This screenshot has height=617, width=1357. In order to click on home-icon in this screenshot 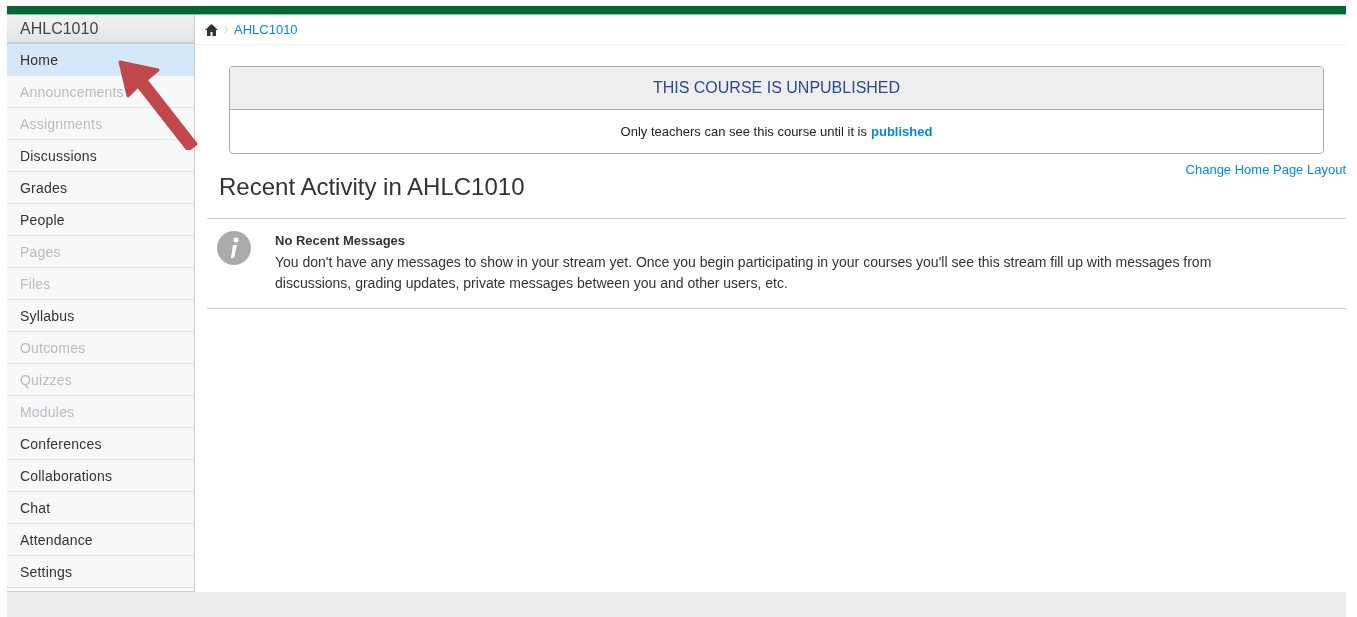, I will do `click(211, 29)`.